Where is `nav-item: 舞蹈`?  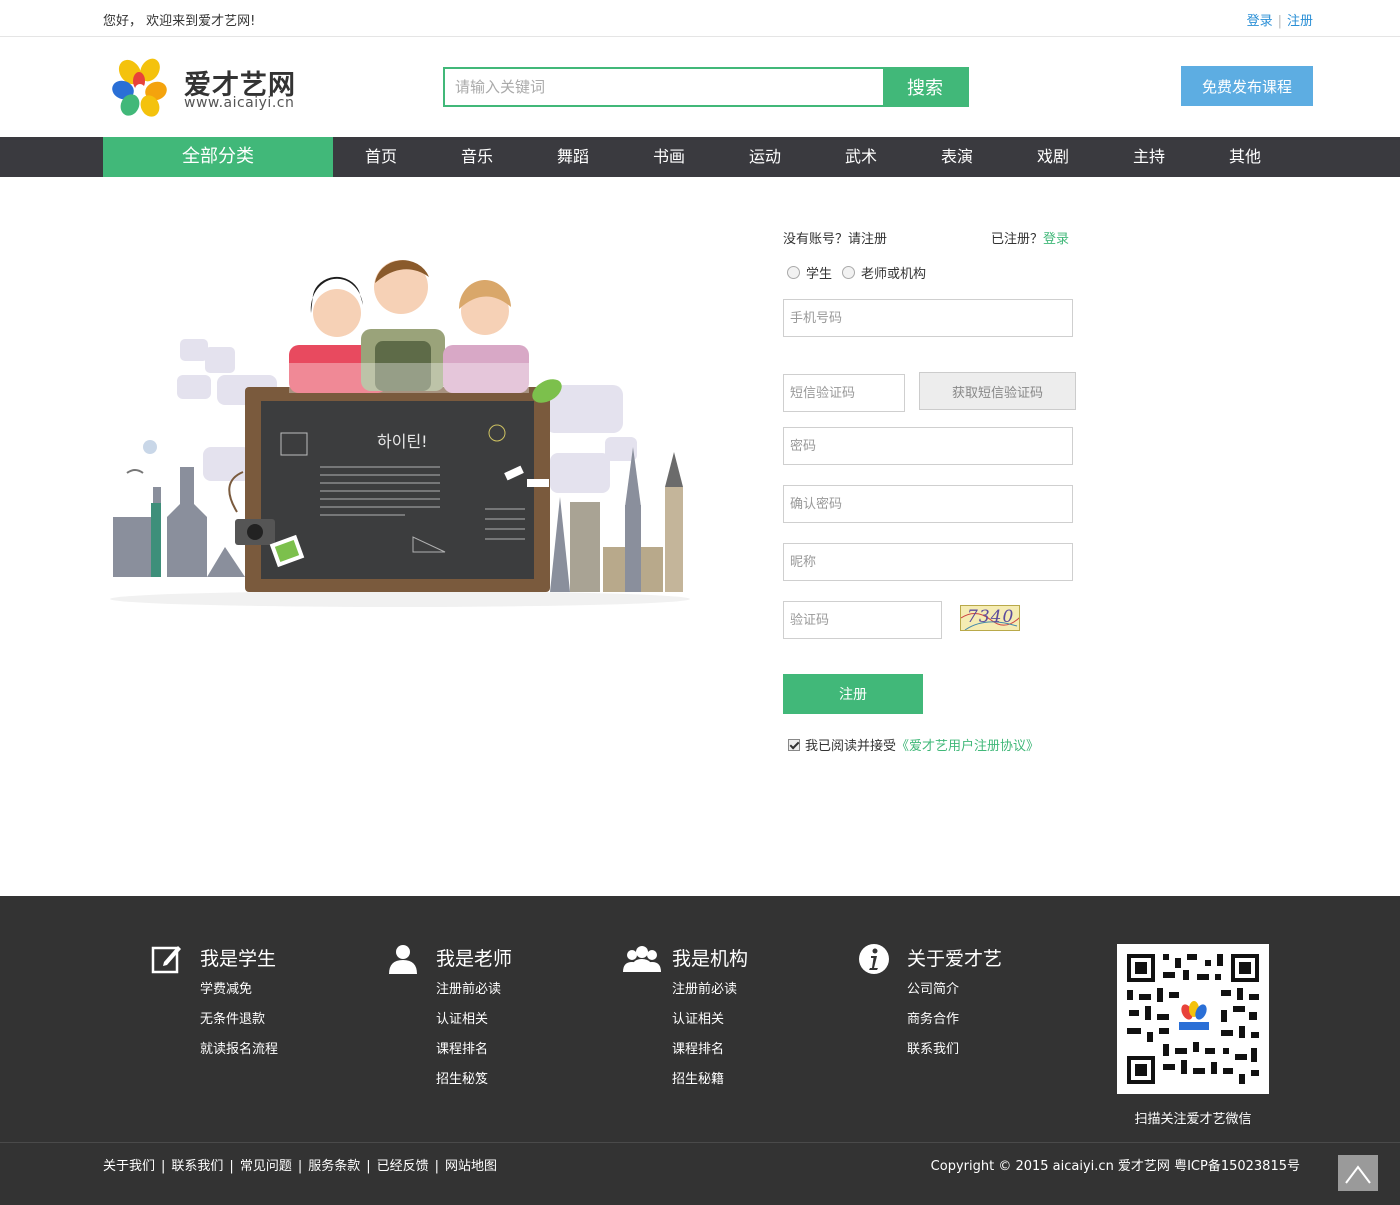
nav-item: 舞蹈 is located at coordinates (573, 157).